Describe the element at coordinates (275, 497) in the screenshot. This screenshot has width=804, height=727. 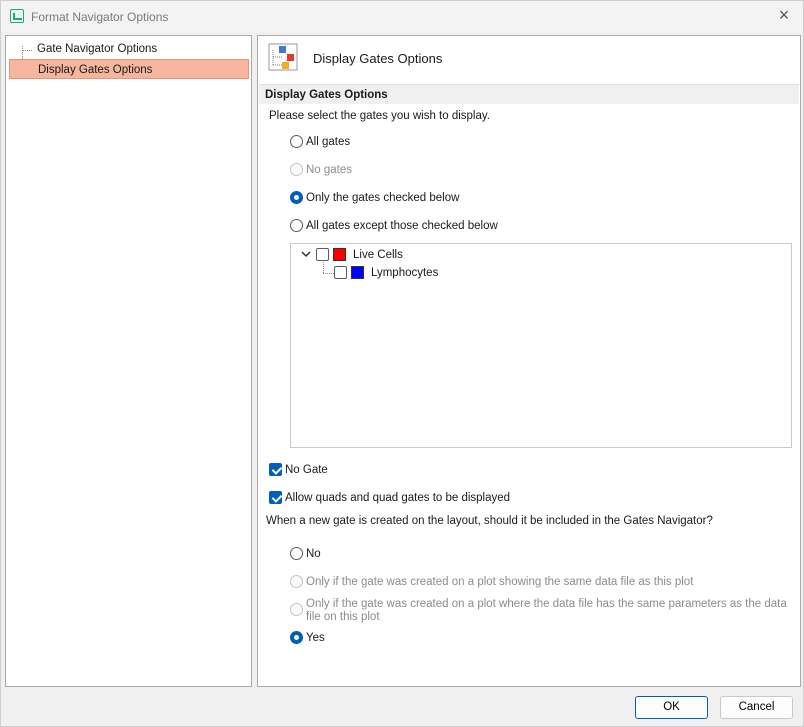
I see `allow-quads-checkbox` at that location.